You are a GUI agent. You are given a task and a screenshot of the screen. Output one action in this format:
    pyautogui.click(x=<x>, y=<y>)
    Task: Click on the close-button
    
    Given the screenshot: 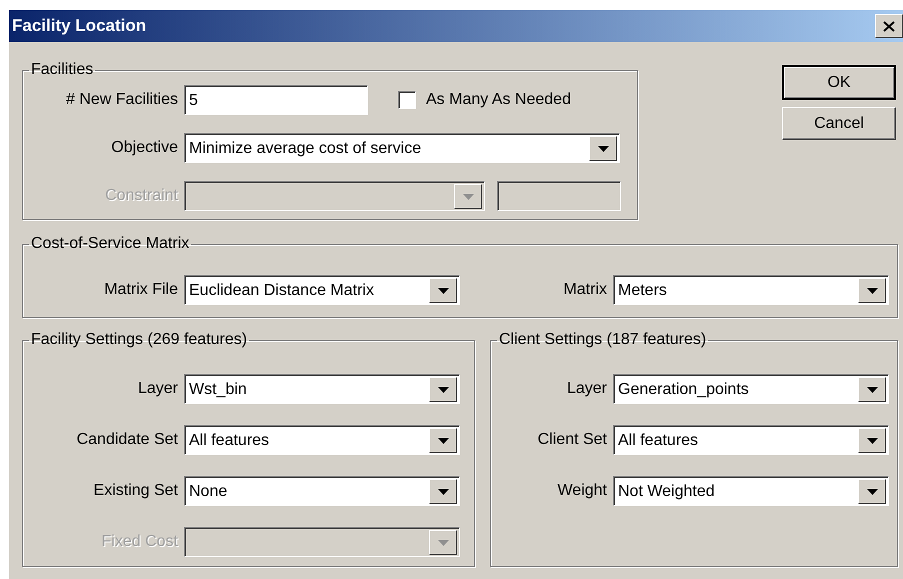 What is the action you would take?
    pyautogui.click(x=889, y=26)
    